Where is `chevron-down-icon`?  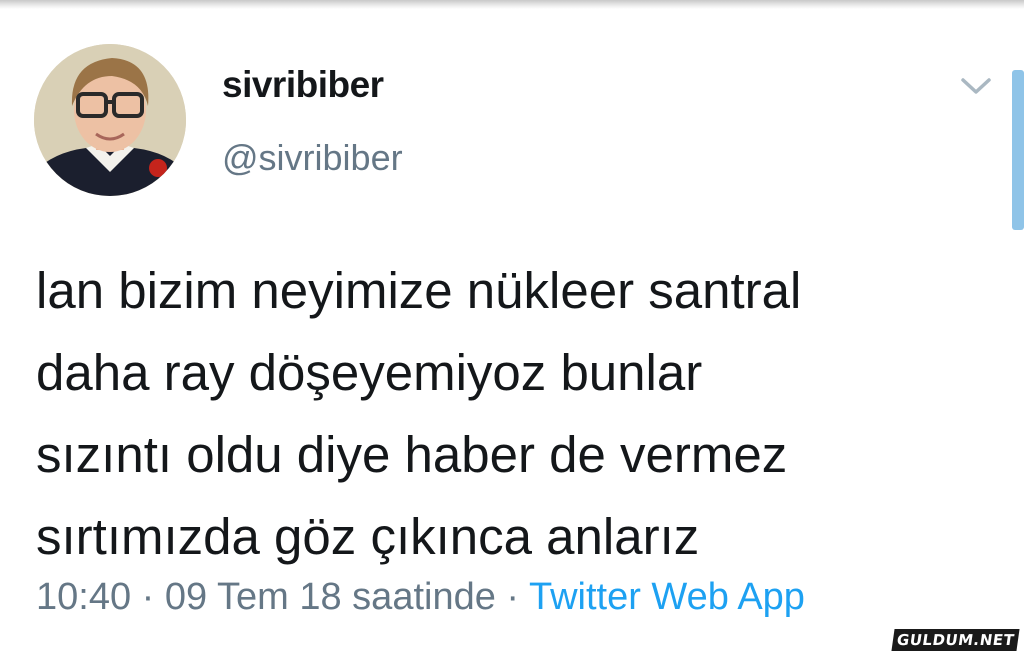 chevron-down-icon is located at coordinates (976, 86).